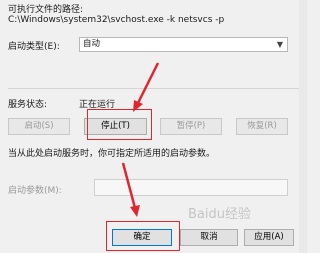  What do you see at coordinates (140, 139) in the screenshot?
I see `annotation-arrows` at bounding box center [140, 139].